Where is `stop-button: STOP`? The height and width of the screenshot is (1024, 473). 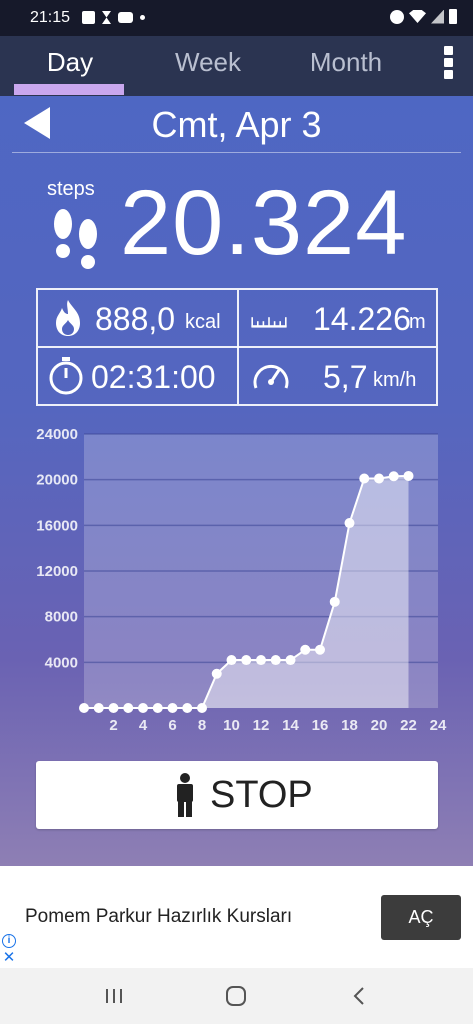
stop-button: STOP is located at coordinates (237, 795).